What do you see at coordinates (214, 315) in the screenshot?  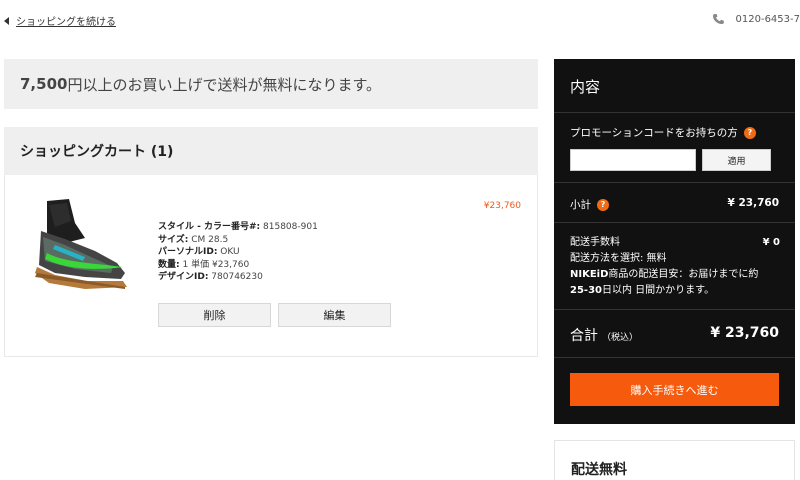 I see `delete-button: 削除` at bounding box center [214, 315].